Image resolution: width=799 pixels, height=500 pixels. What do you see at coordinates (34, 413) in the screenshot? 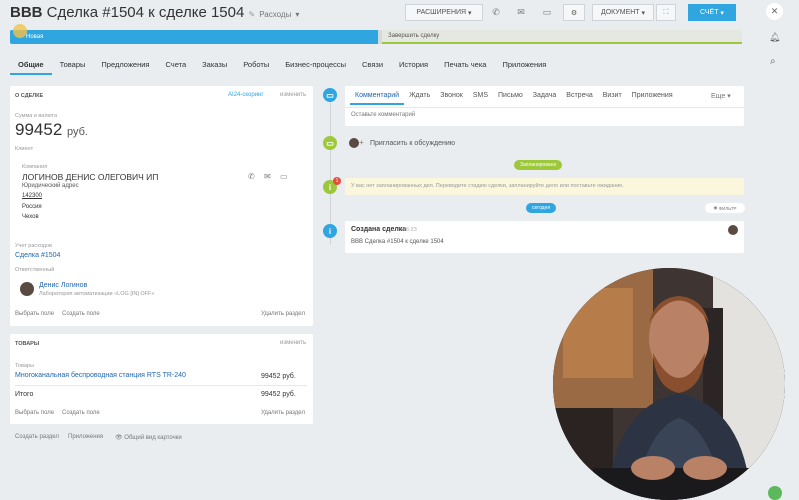
I see `goods-choose-field-link: Выбрать поле` at bounding box center [34, 413].